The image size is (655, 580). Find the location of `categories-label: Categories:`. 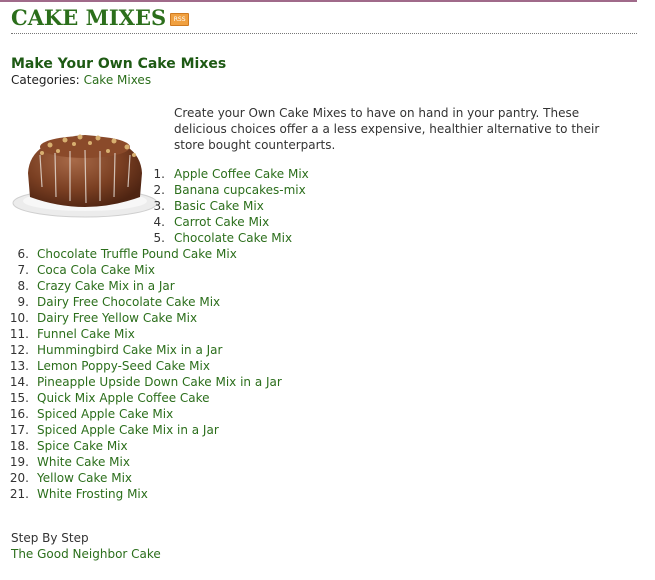

categories-label: Categories: is located at coordinates (45, 80).